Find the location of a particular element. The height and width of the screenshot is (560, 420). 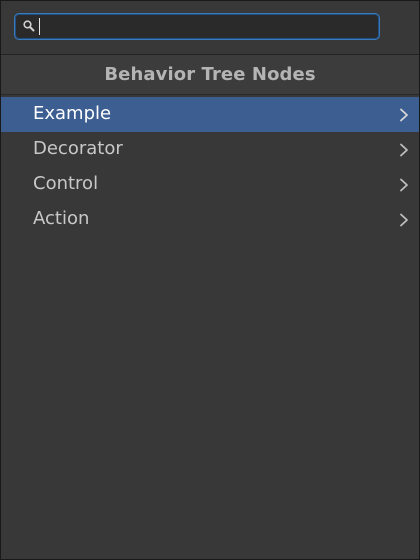

search-bar is located at coordinates (210, 27).